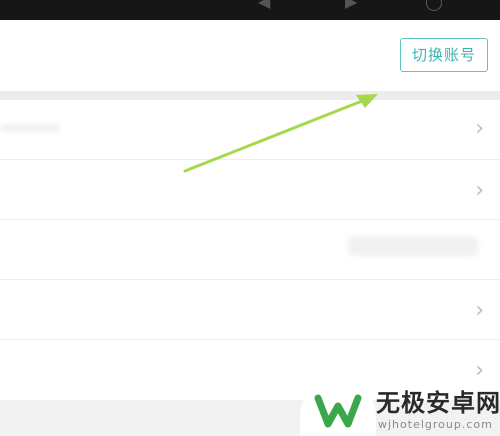 The height and width of the screenshot is (436, 500). I want to click on arrow-shaft, so click(273, 136).